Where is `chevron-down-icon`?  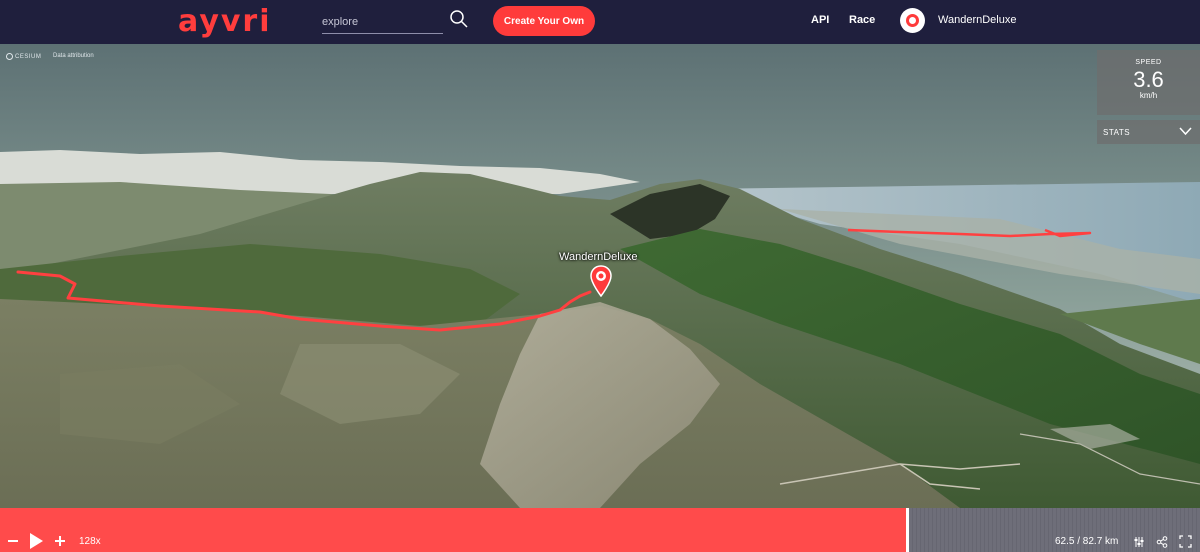
chevron-down-icon is located at coordinates (1185, 131).